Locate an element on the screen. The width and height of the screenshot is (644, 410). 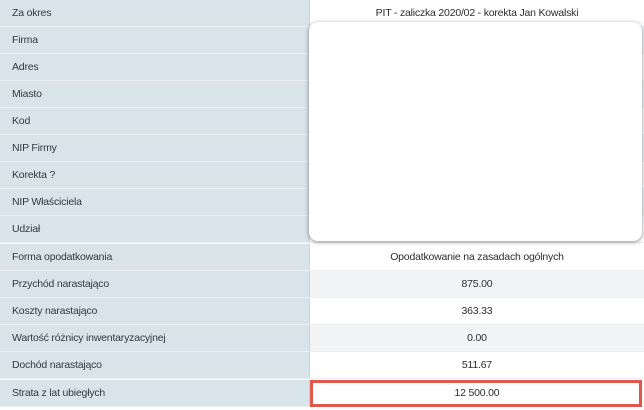
row-value: 875.00 is located at coordinates (477, 284).